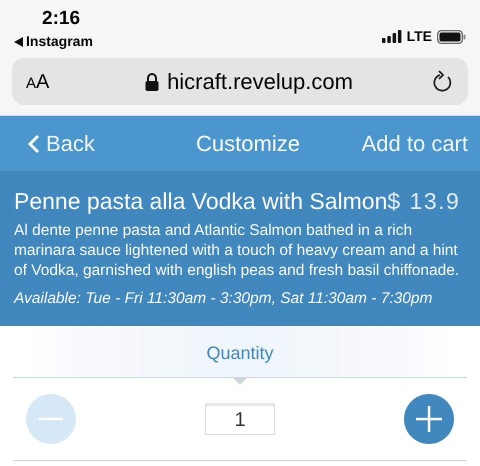  What do you see at coordinates (59, 41) in the screenshot?
I see `back-to-app-link: Instagram` at bounding box center [59, 41].